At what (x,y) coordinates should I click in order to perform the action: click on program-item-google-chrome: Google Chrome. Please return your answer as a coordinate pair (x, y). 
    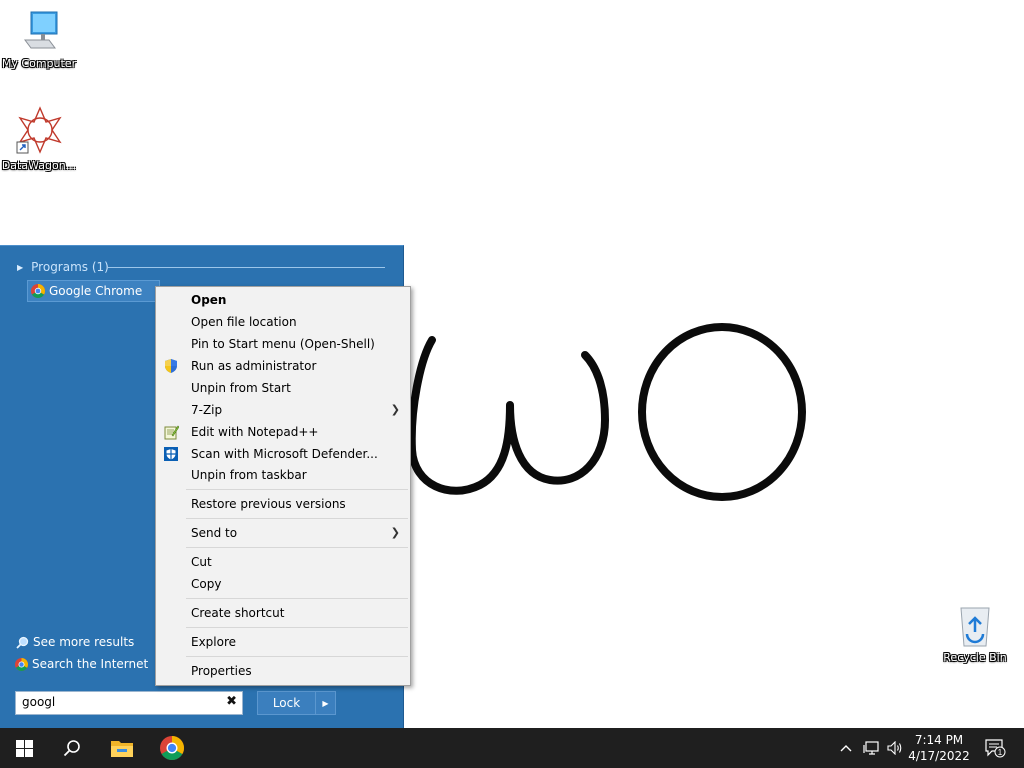
    Looking at the image, I should click on (93, 291).